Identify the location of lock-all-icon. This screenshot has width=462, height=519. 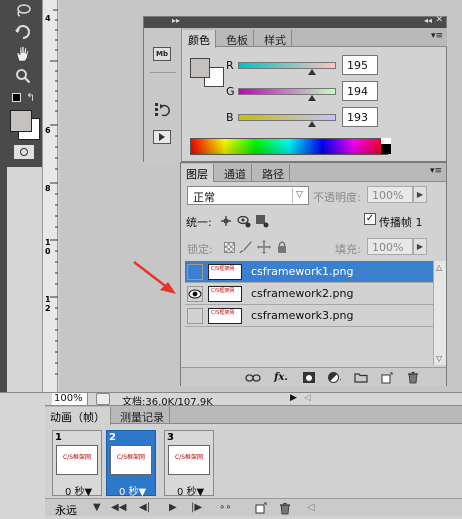
(282, 247).